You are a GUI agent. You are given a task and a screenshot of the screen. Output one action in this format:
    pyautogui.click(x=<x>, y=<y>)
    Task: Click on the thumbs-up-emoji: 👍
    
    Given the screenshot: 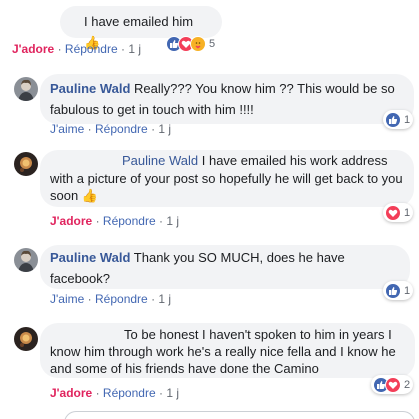 What is the action you would take?
    pyautogui.click(x=90, y=195)
    